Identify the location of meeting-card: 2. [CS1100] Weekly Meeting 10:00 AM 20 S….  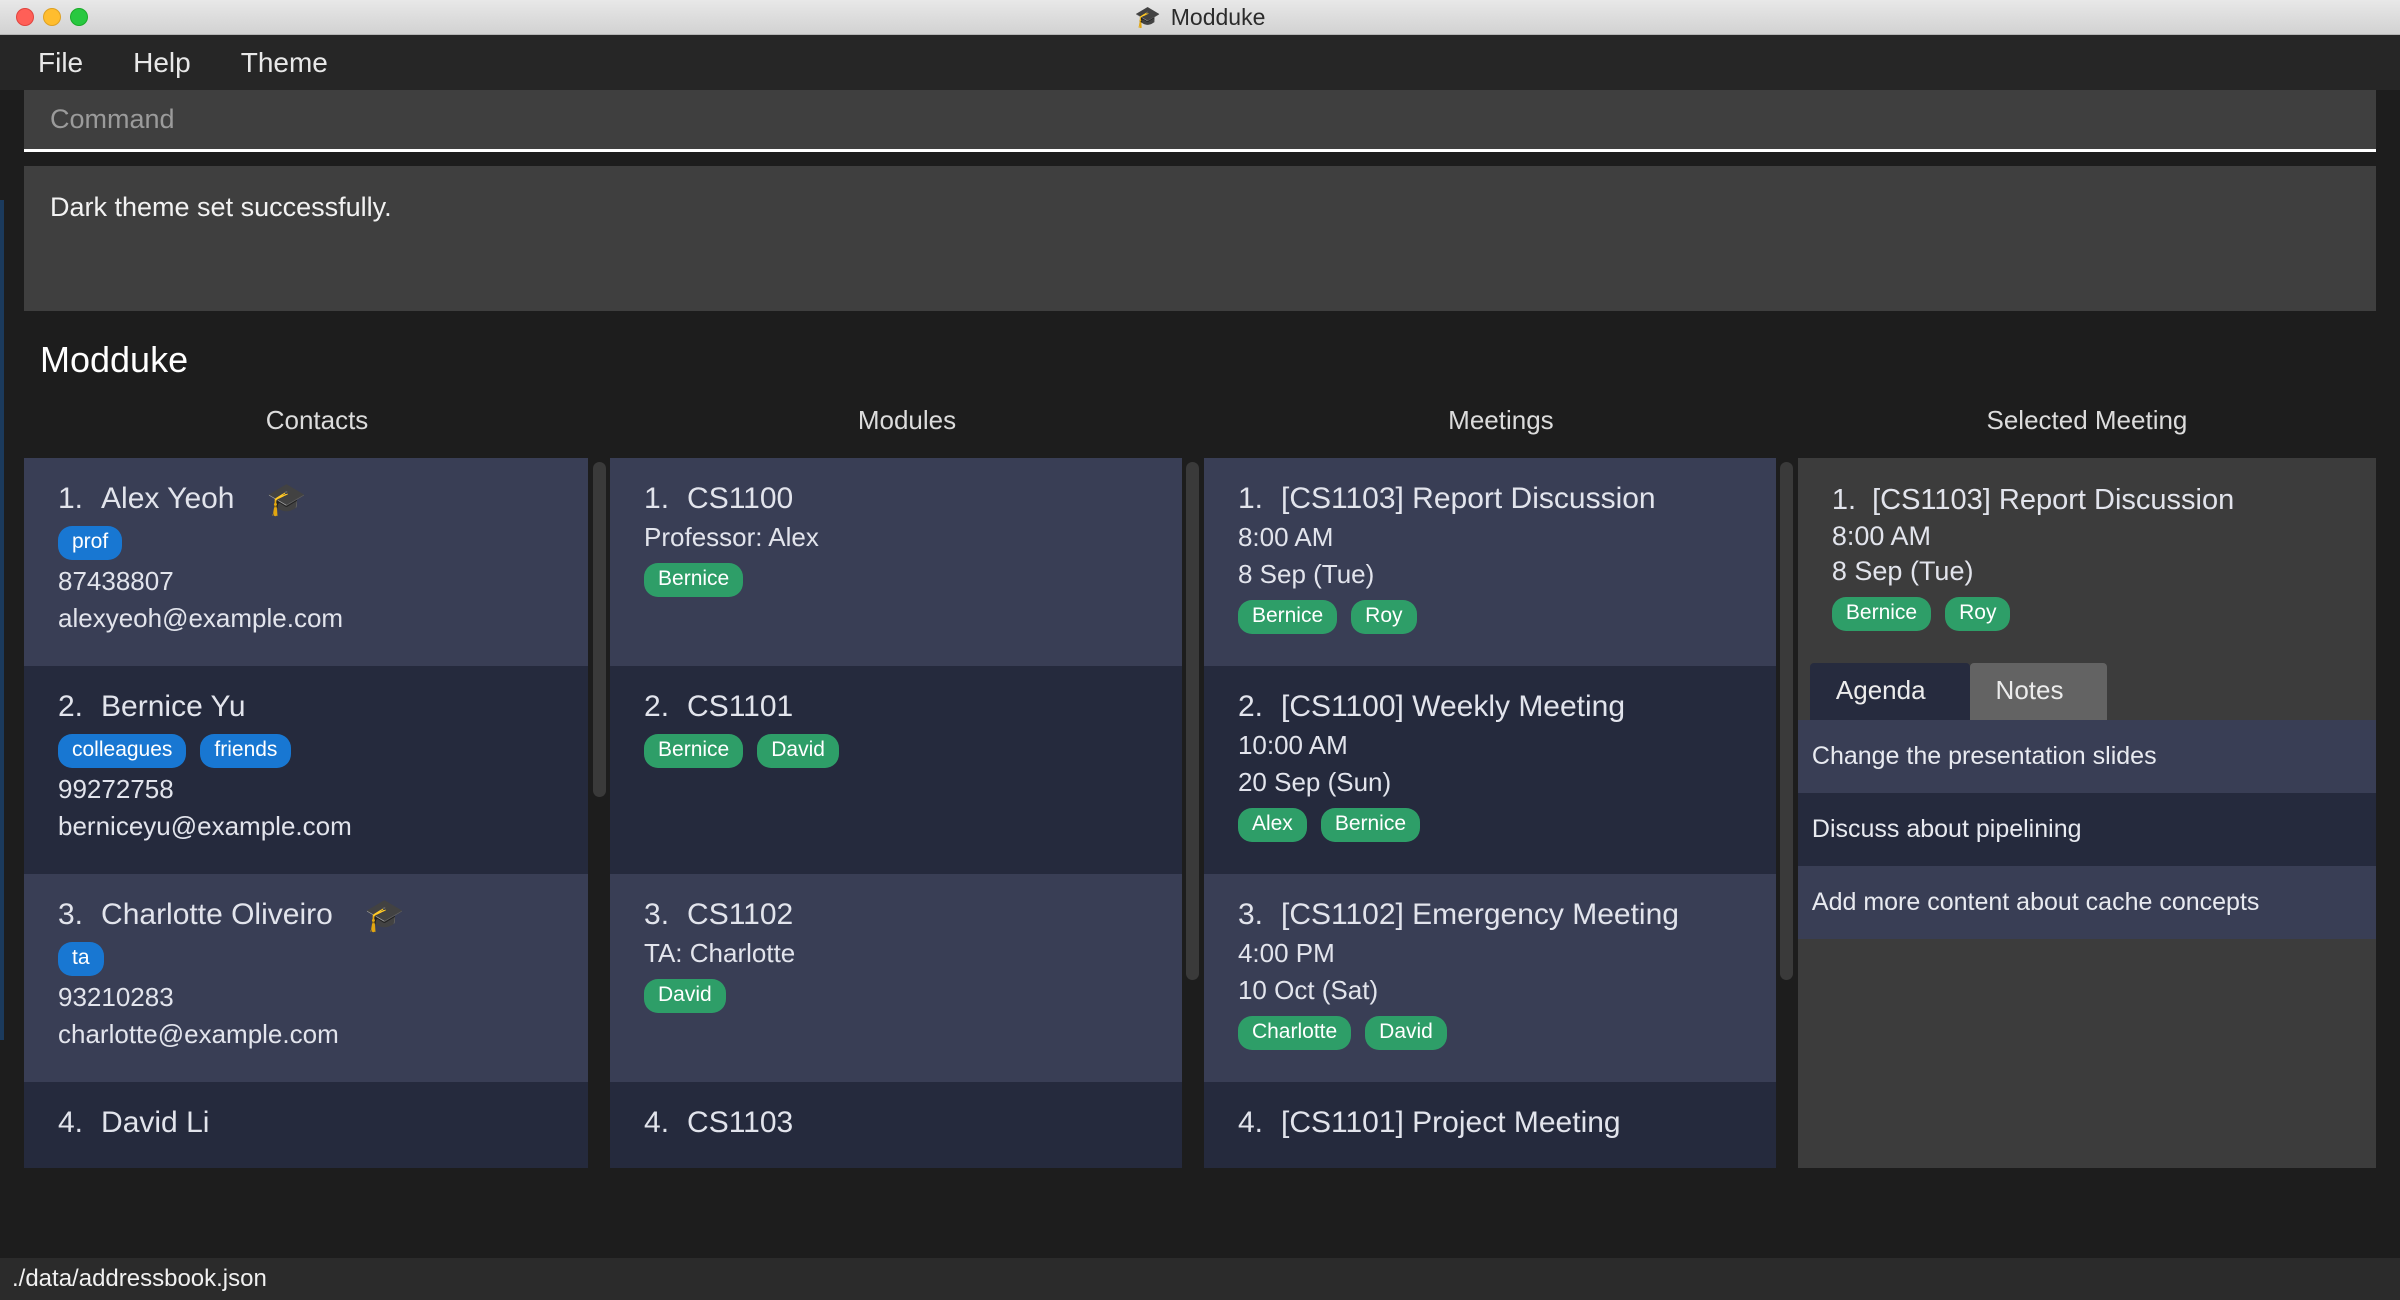
(1489, 770).